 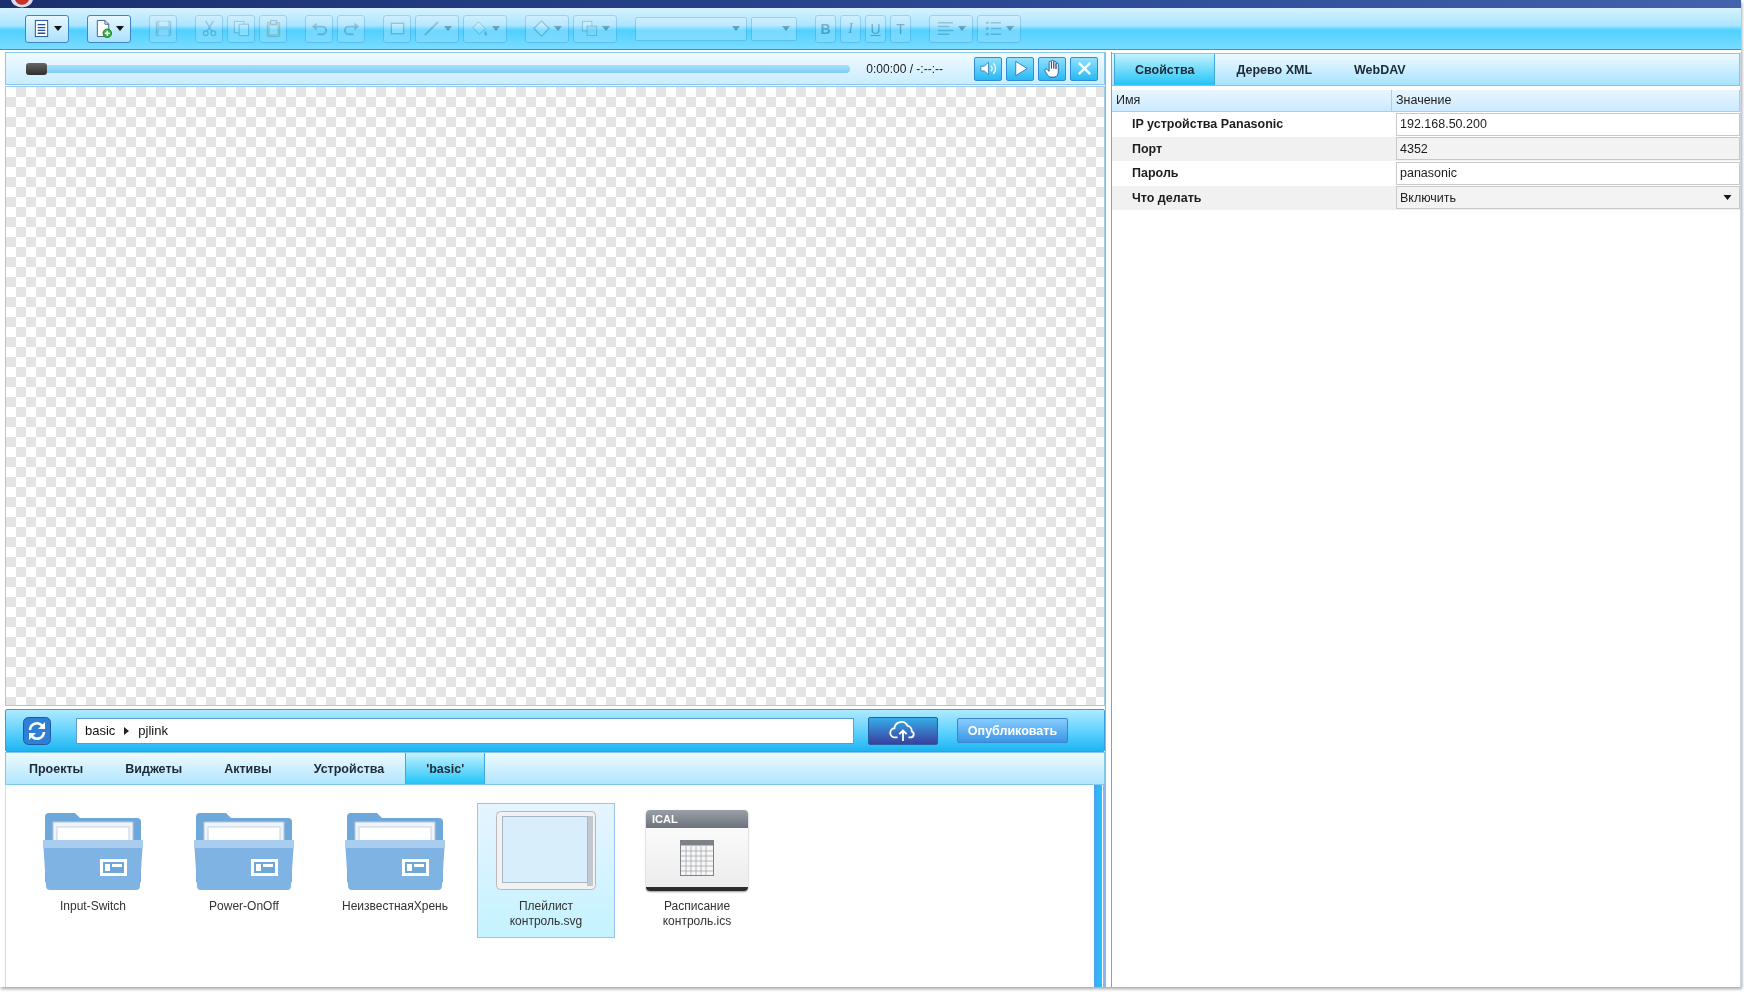 I want to click on tab: Виджеты, so click(x=154, y=768).